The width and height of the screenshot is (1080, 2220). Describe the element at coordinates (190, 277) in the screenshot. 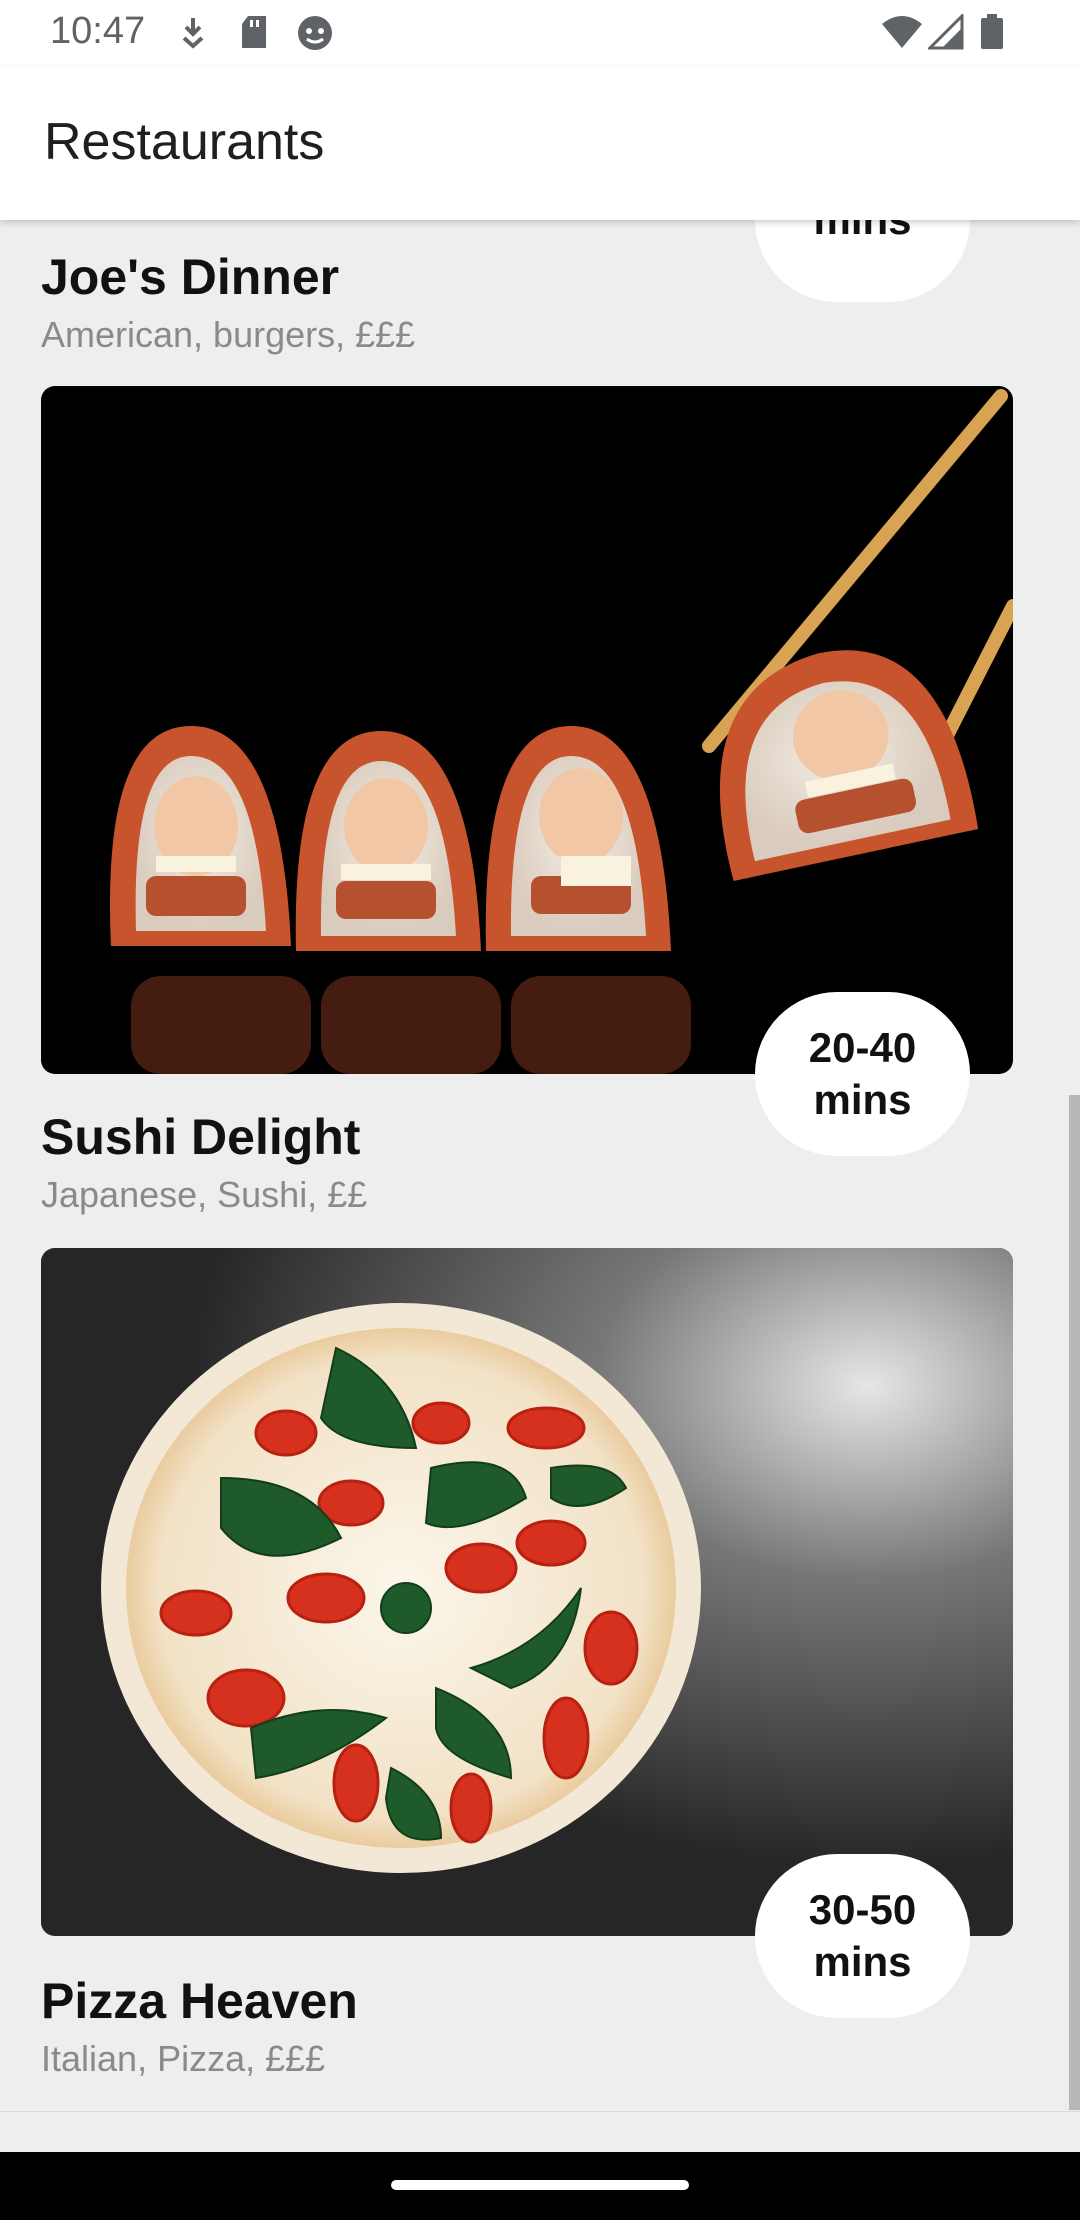

I see `restaurant-name: Joe's Dinner` at that location.